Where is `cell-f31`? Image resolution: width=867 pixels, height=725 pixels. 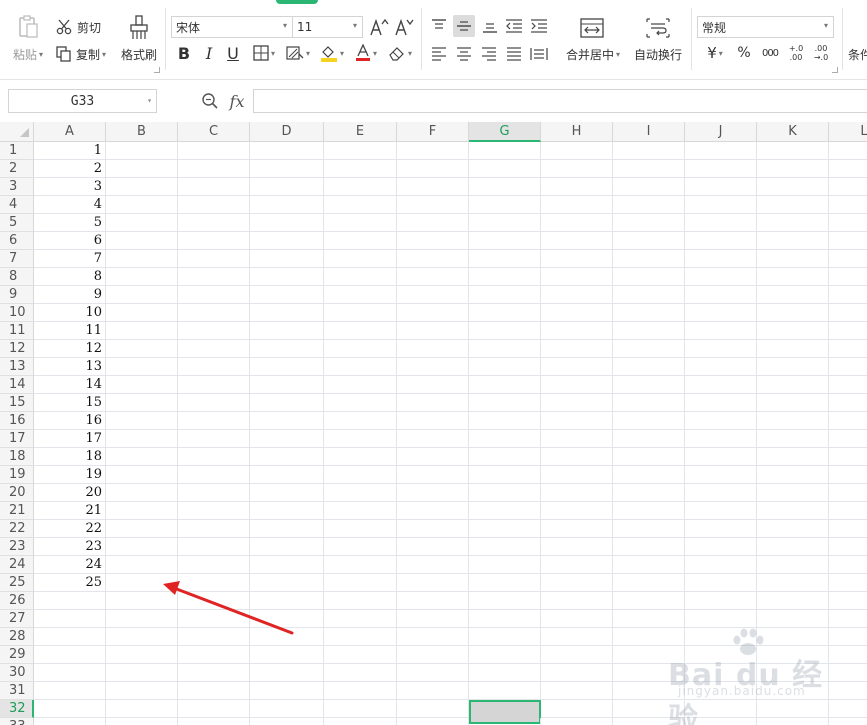 cell-f31 is located at coordinates (433, 691).